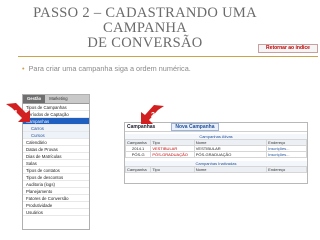 The height and width of the screenshot is (240, 320). I want to click on inactive-campaigns-table: Campanha Tipo Nome Endereço, so click(215, 169).